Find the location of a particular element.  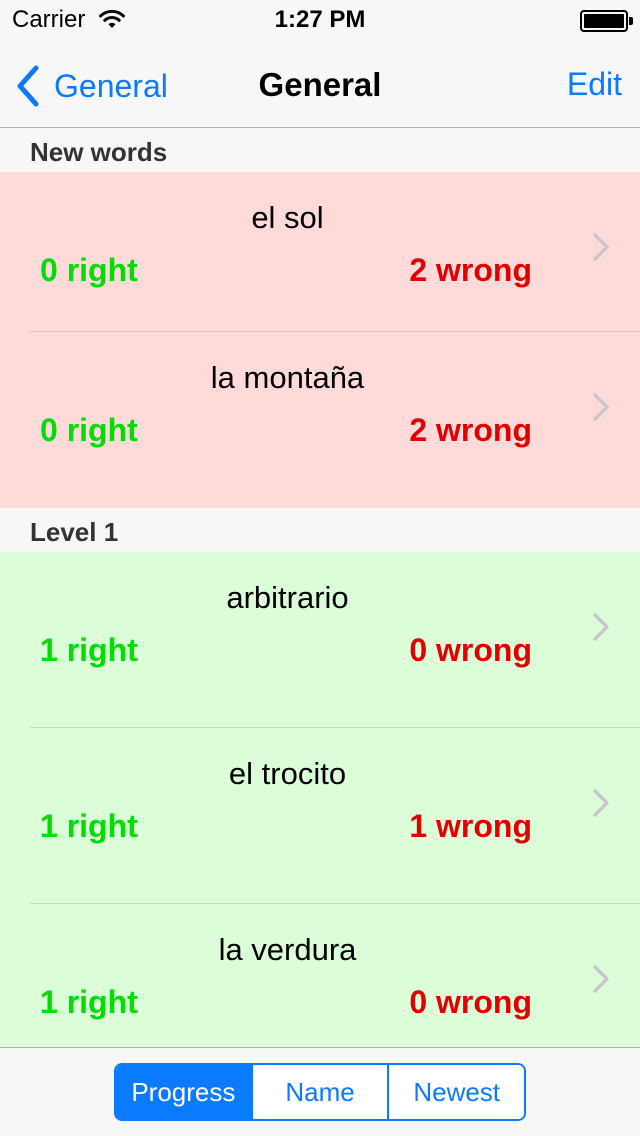

sort-segmented-control: Progress Name Newest is located at coordinates (320, 1092).